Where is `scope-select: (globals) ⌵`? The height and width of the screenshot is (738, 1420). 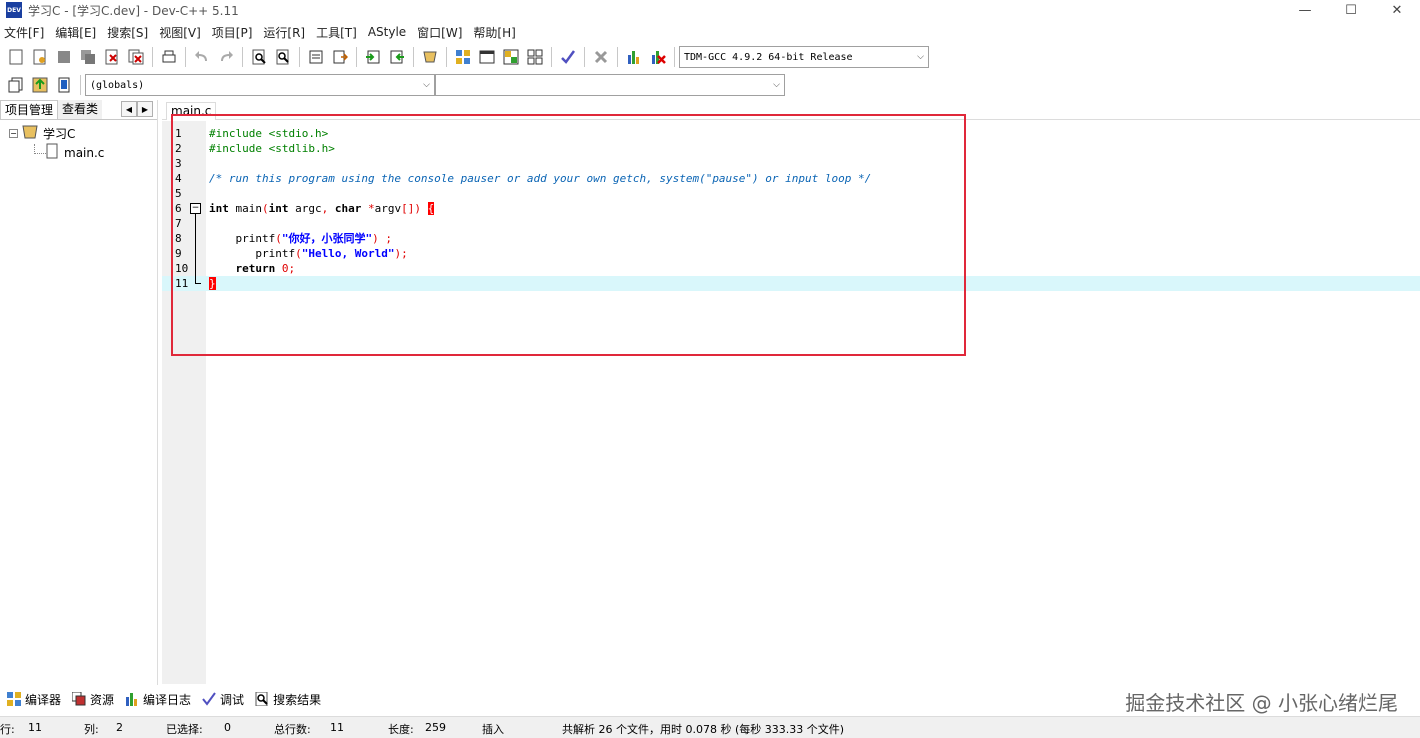 scope-select: (globals) ⌵ is located at coordinates (260, 85).